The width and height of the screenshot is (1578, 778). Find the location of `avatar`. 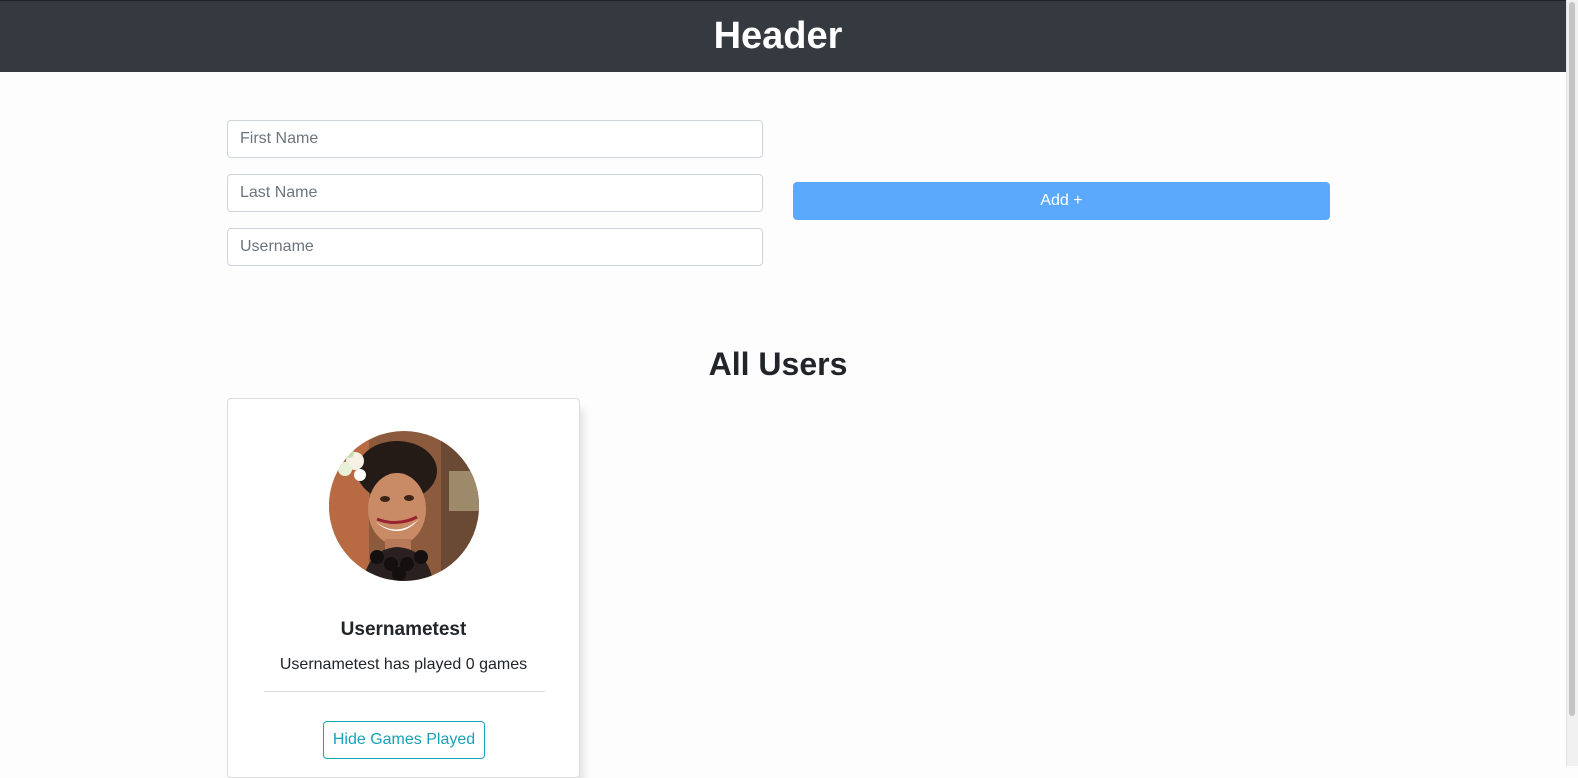

avatar is located at coordinates (404, 506).